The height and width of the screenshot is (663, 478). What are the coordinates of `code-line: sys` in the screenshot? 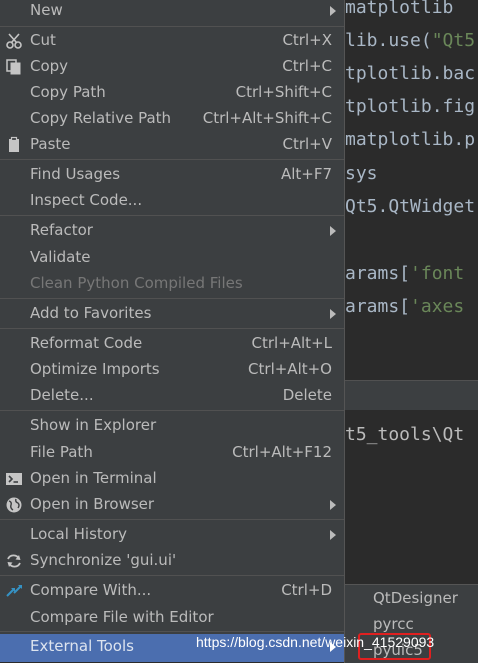 It's located at (361, 173).